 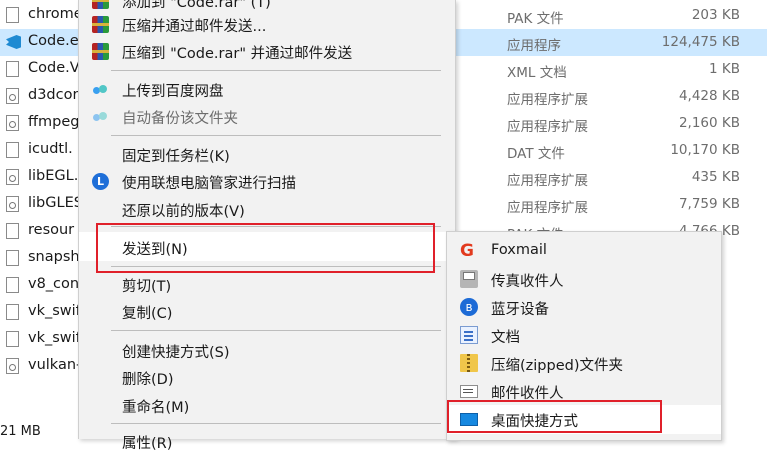 I want to click on send-to-fax-recipient: 传真收件人, so click(x=584, y=279).